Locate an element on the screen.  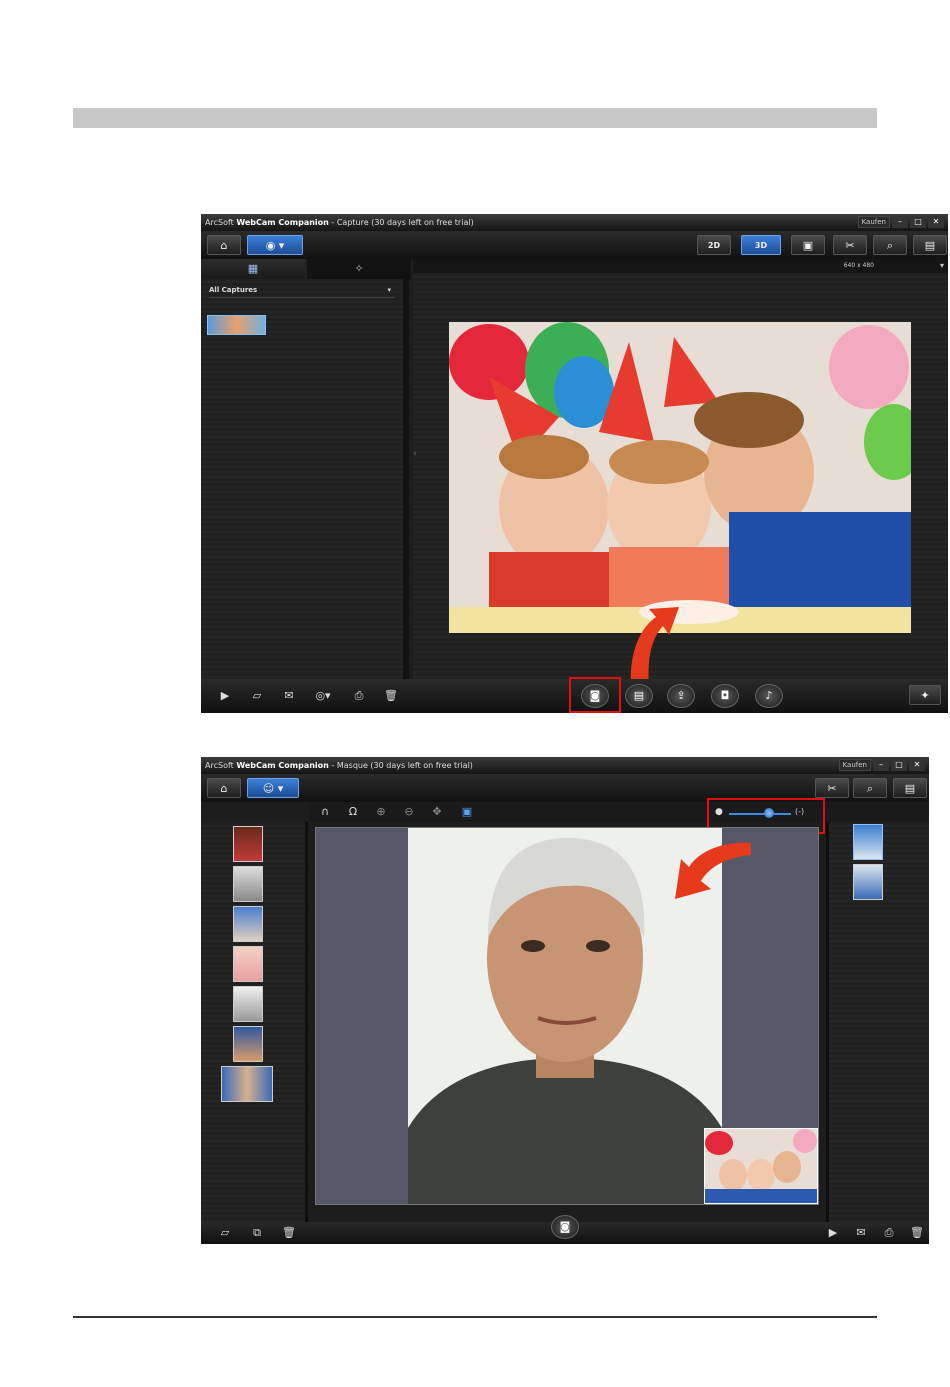
mask-mode-button: ☺ ▾ is located at coordinates (273, 788).